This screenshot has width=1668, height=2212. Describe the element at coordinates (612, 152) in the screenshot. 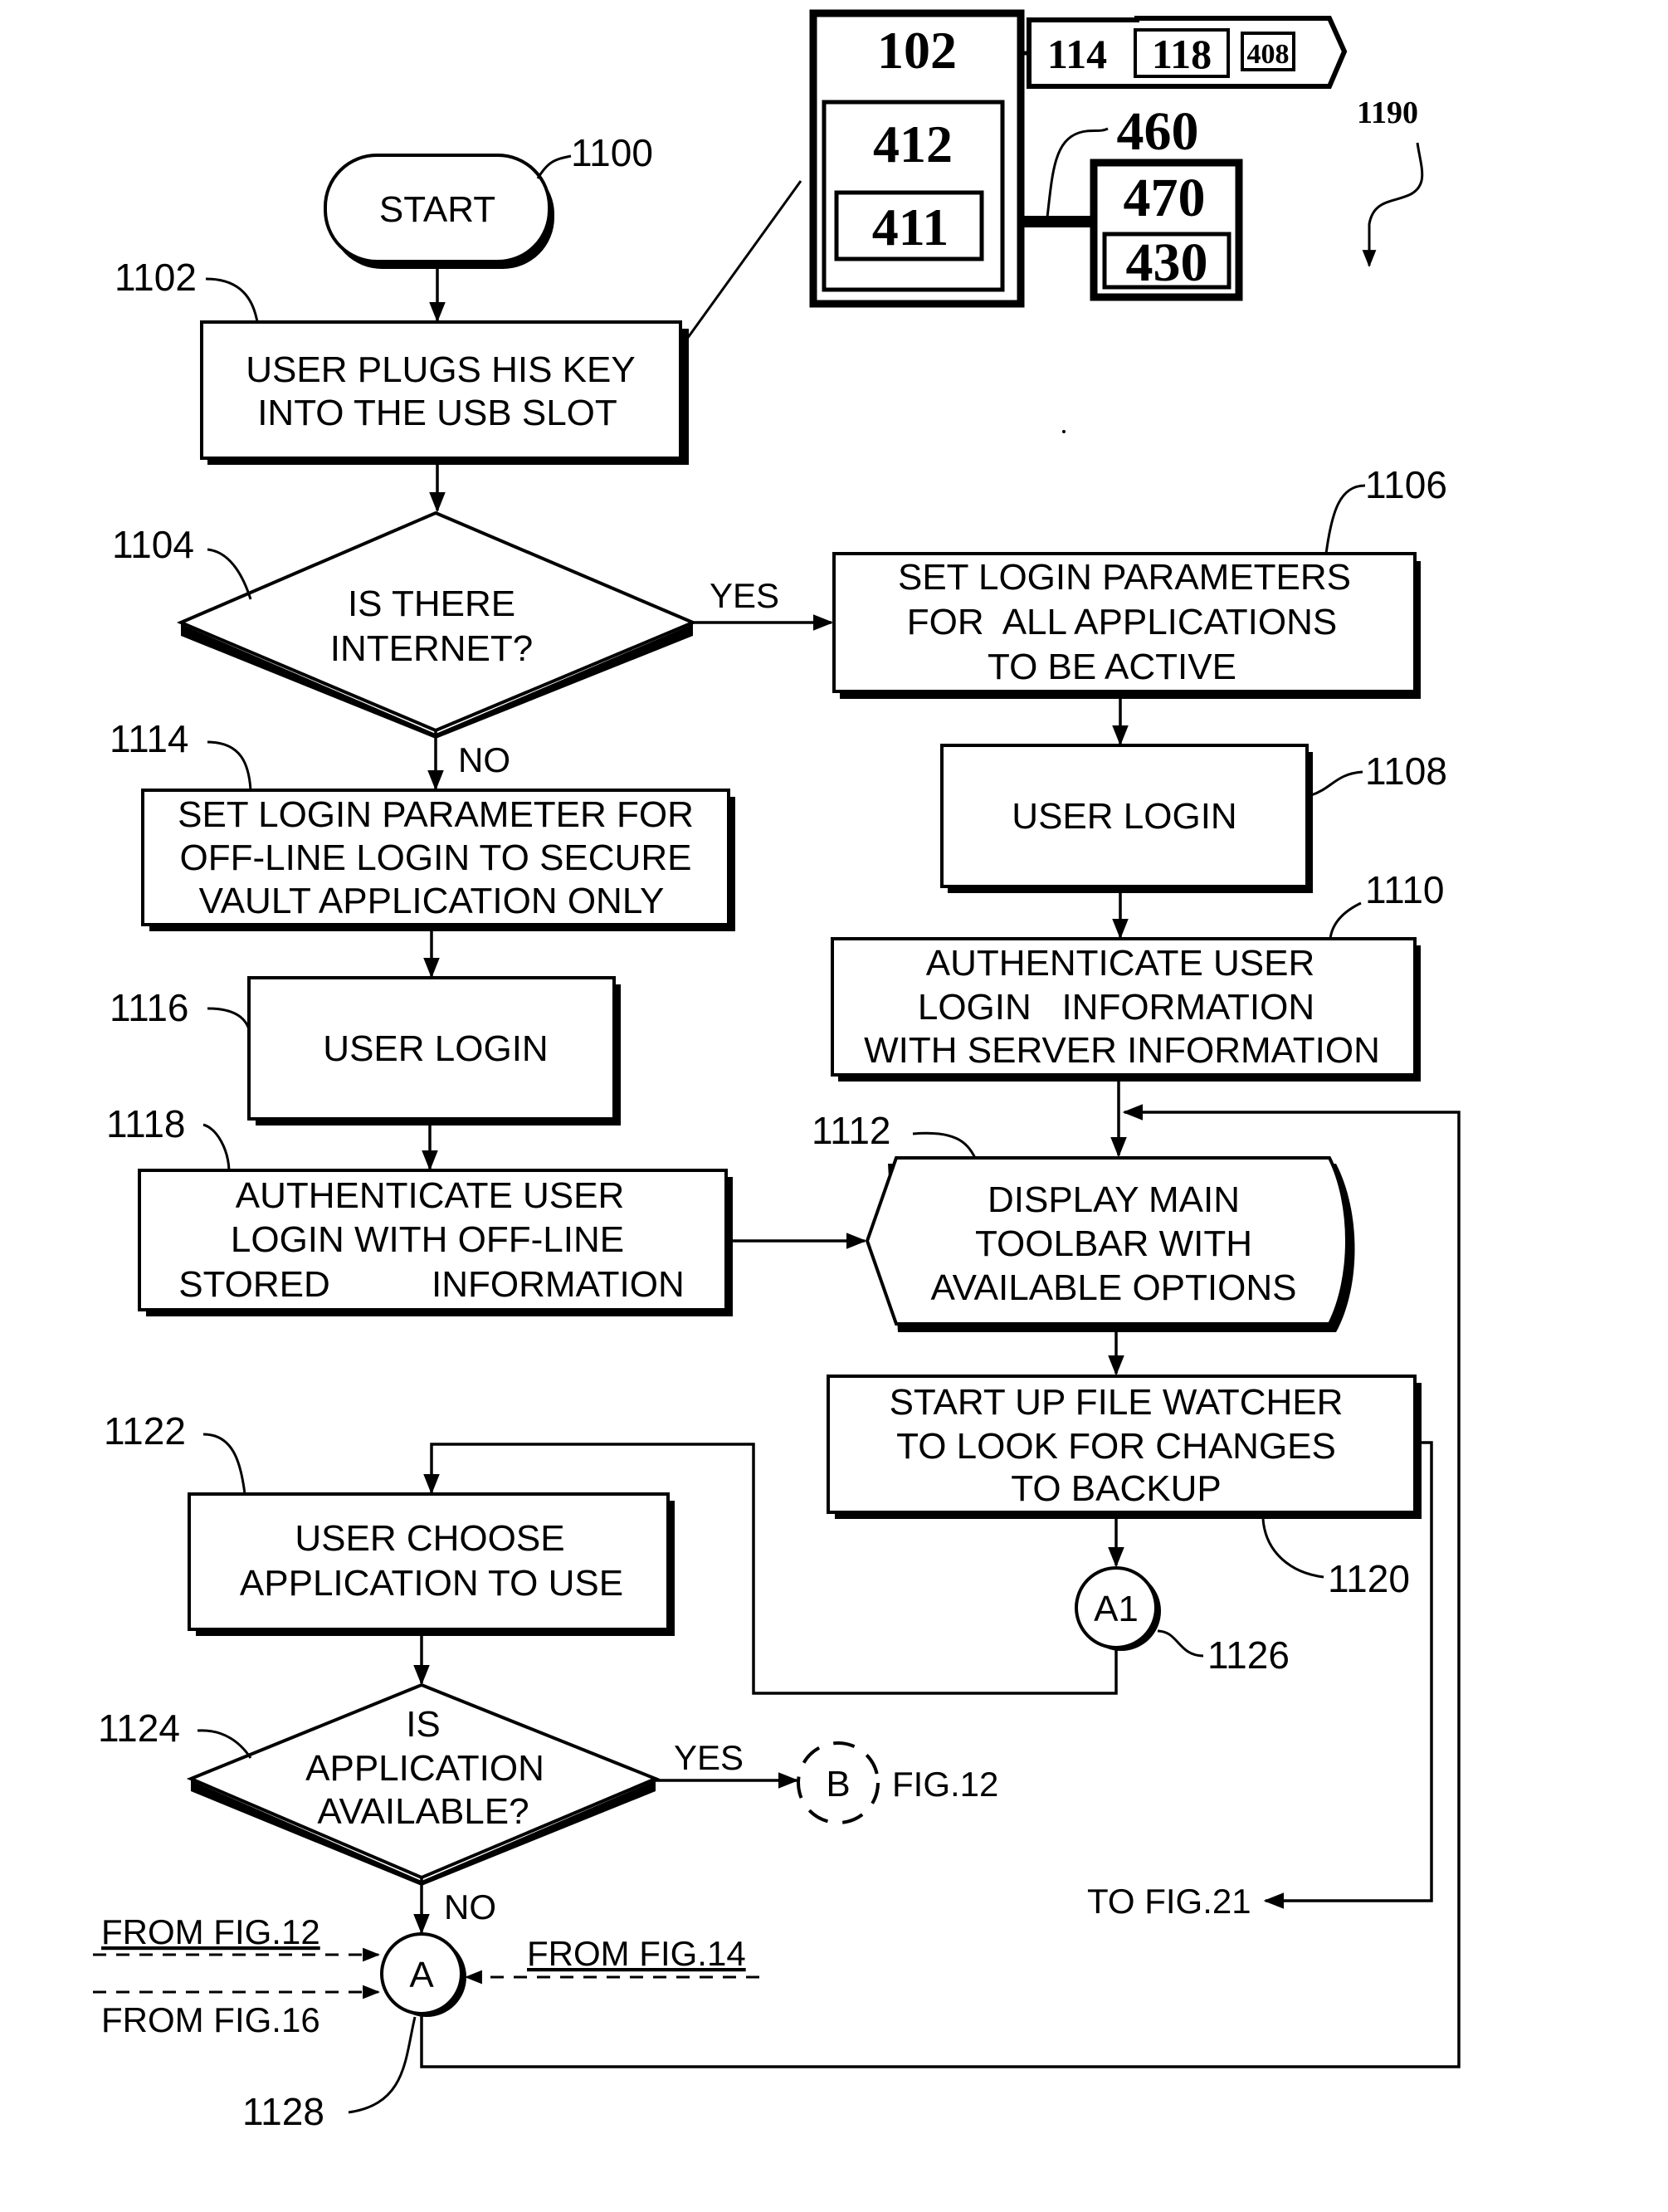

I see `ref-1100: 1100` at that location.